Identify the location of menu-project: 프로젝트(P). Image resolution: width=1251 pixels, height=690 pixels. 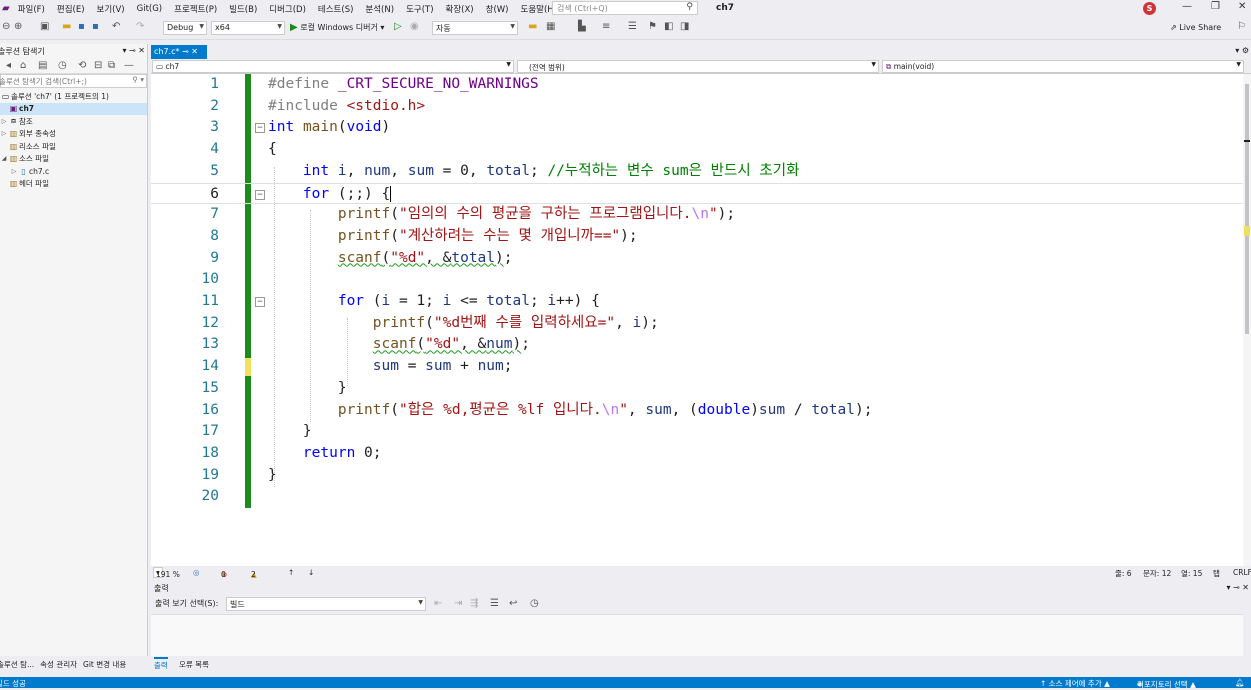
(195, 9).